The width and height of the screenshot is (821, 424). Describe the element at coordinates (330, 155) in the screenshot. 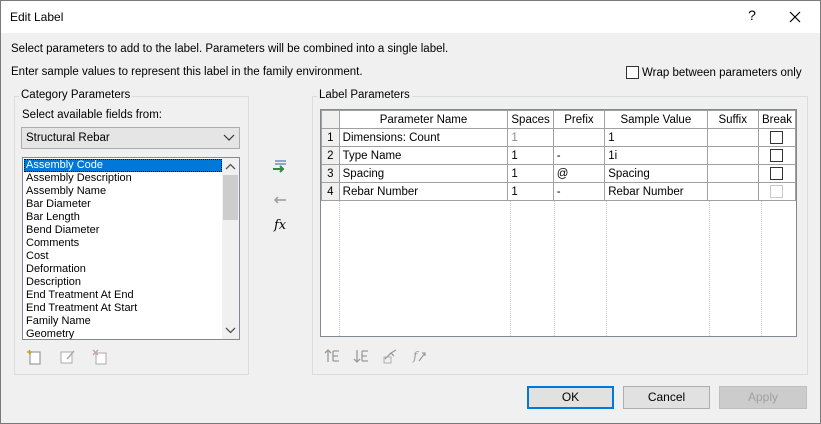

I see `row-number: 2` at that location.